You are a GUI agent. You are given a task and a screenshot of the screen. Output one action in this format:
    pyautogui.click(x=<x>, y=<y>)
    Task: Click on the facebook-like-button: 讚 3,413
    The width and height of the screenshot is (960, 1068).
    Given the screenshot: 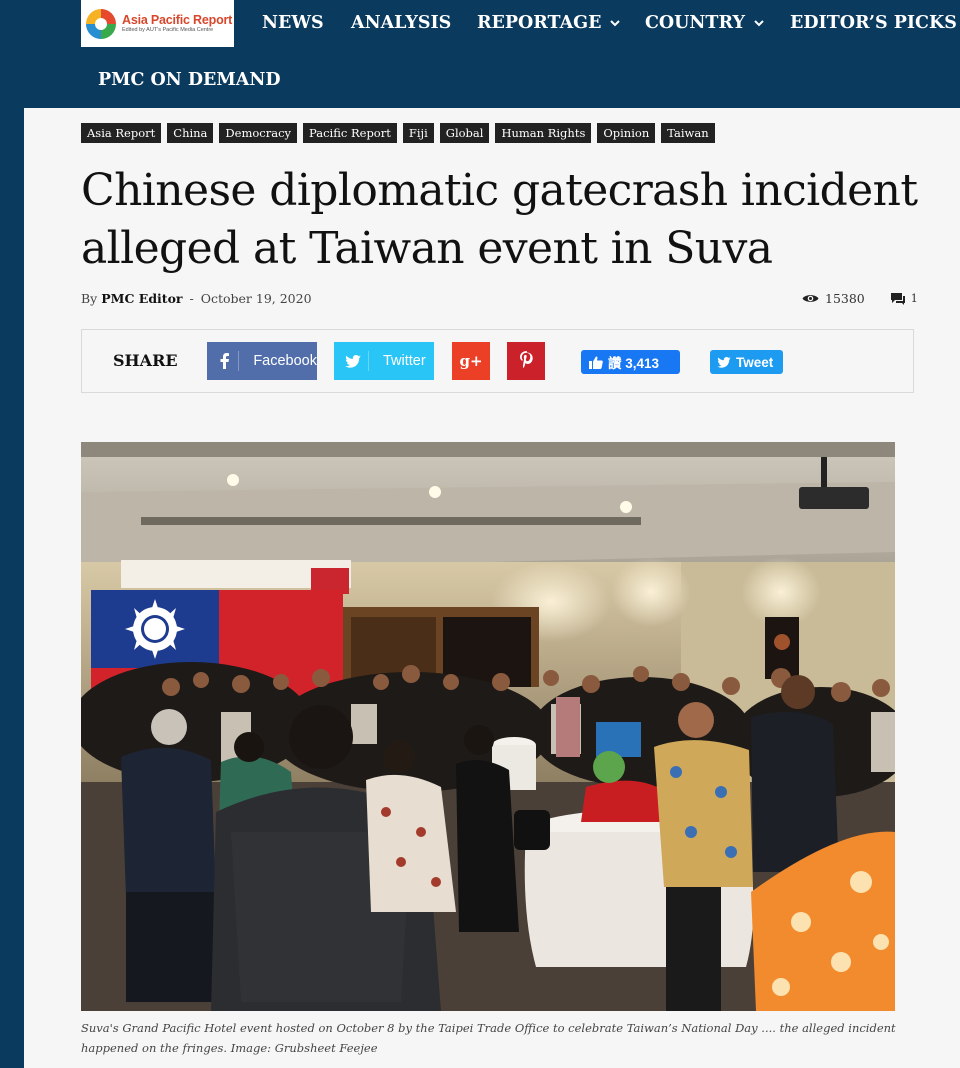 What is the action you would take?
    pyautogui.click(x=630, y=362)
    